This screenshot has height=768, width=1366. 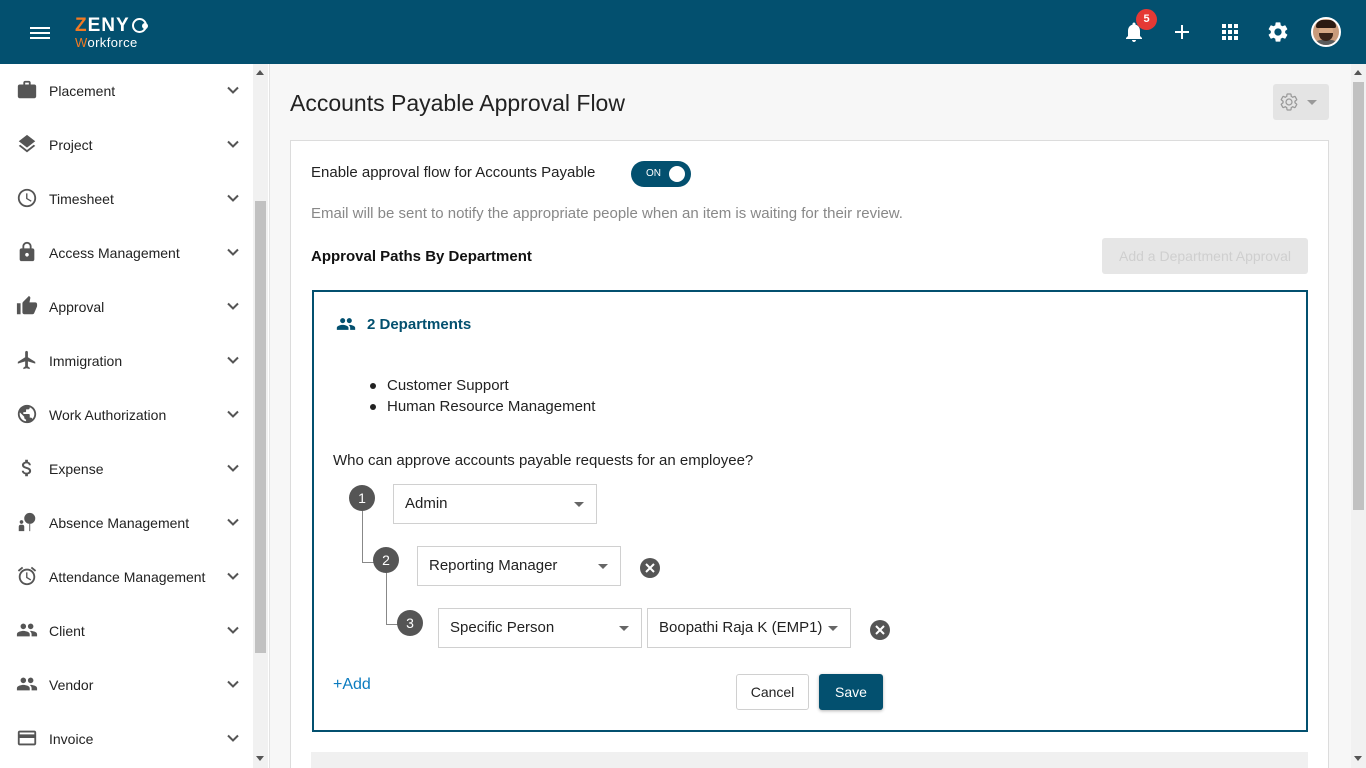 I want to click on main-scroll-thumb, so click(x=1358, y=296).